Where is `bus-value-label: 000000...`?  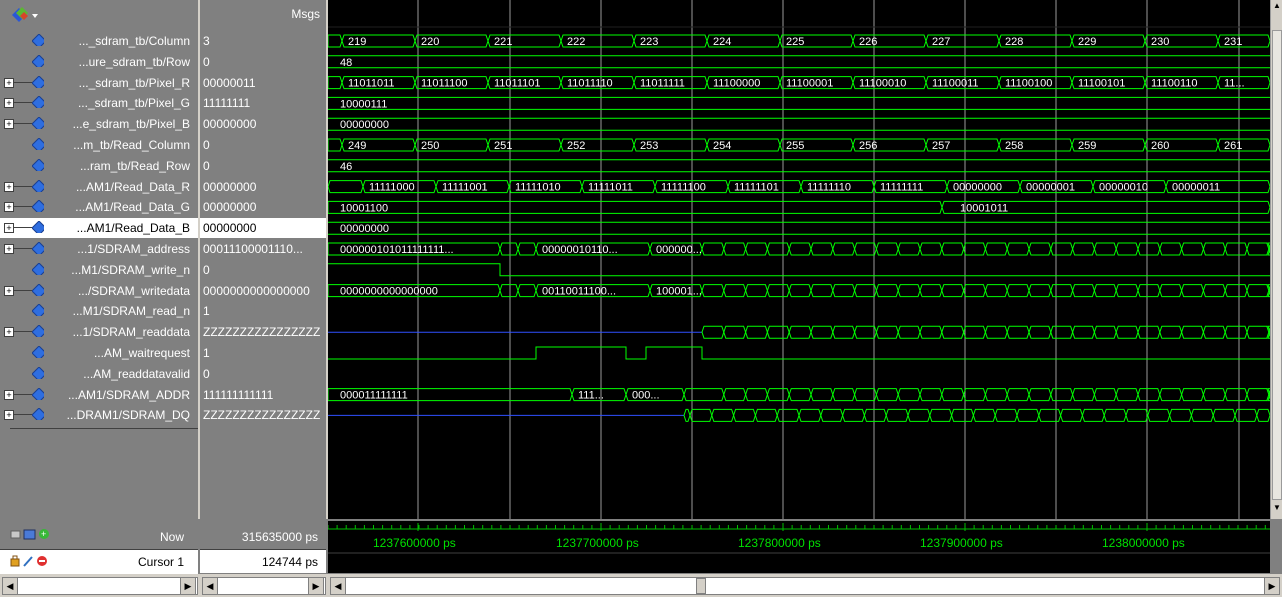
bus-value-label: 000000... is located at coordinates (679, 250).